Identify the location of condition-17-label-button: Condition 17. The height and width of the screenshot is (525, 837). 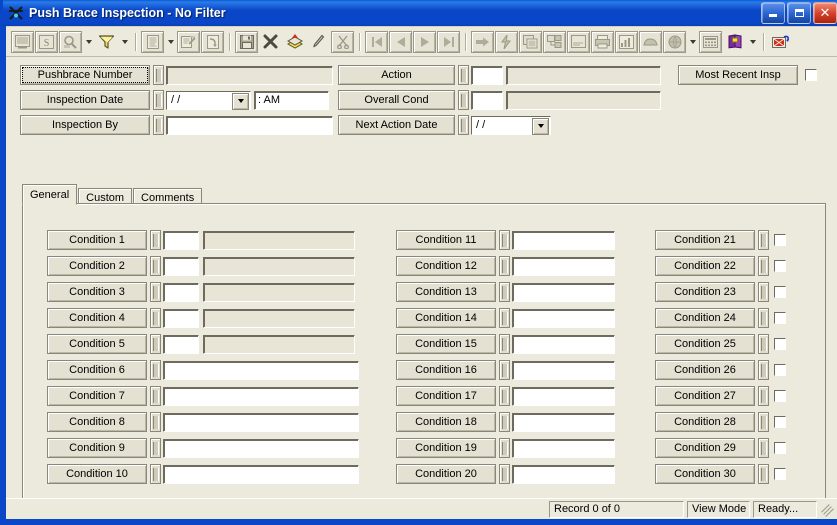
(446, 396).